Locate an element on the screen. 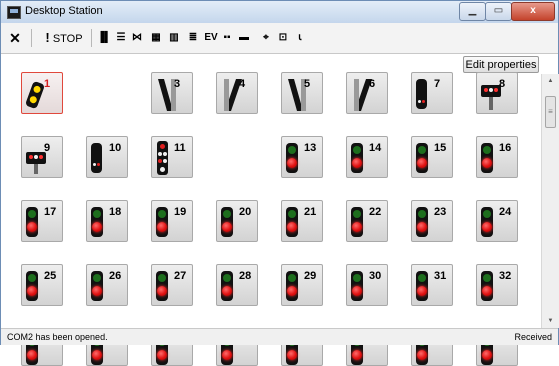 This screenshot has width=559, height=366. tile-number: 21 is located at coordinates (310, 212).